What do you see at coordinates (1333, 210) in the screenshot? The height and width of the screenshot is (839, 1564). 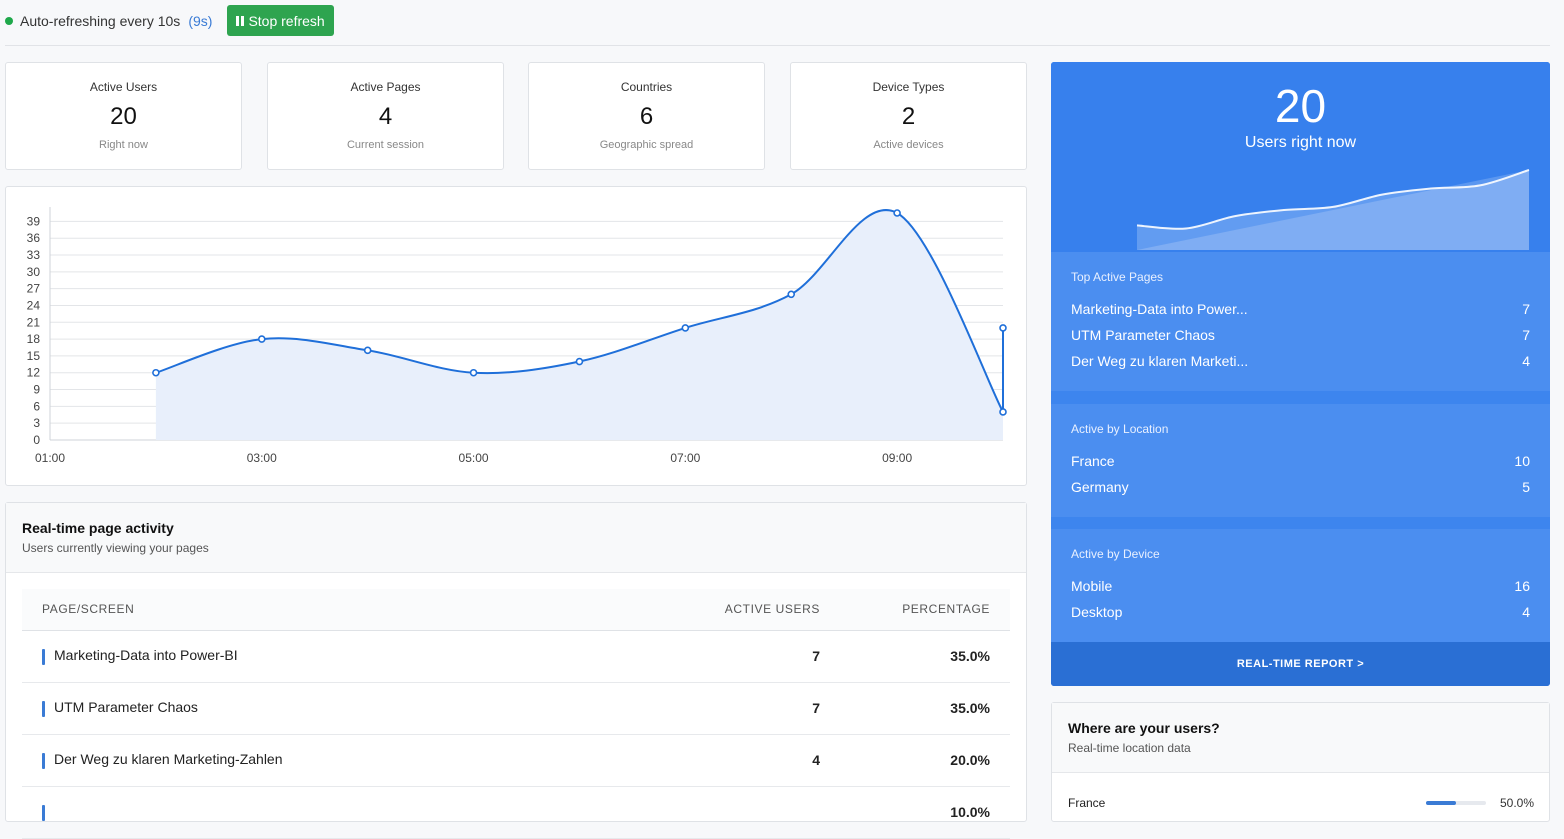 I see `sparkline-area` at bounding box center [1333, 210].